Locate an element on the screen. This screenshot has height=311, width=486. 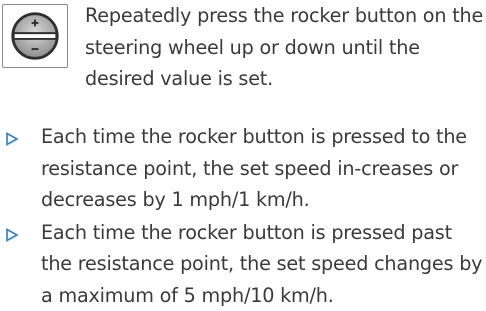
rocker-button-icon is located at coordinates (35, 36).